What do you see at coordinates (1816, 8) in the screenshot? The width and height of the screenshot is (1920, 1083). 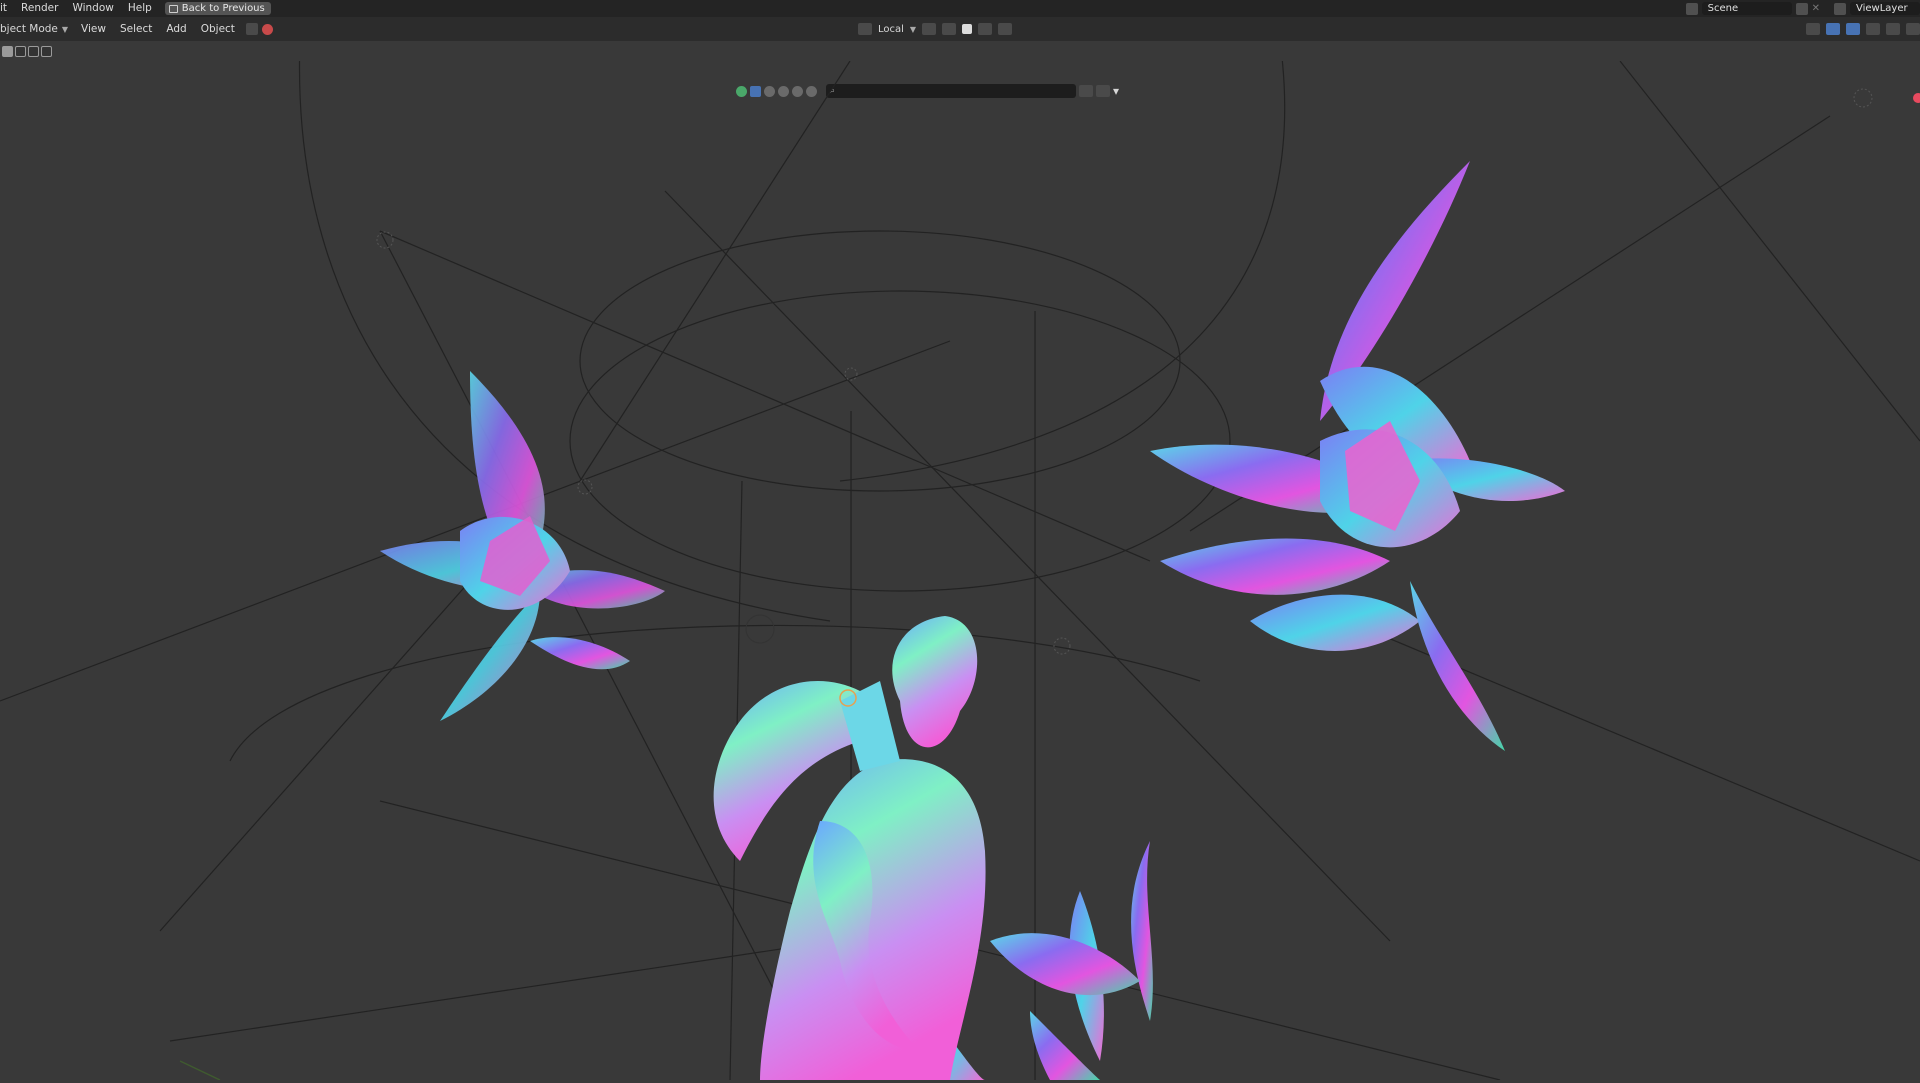 I see `close-scene-icon: ✕` at bounding box center [1816, 8].